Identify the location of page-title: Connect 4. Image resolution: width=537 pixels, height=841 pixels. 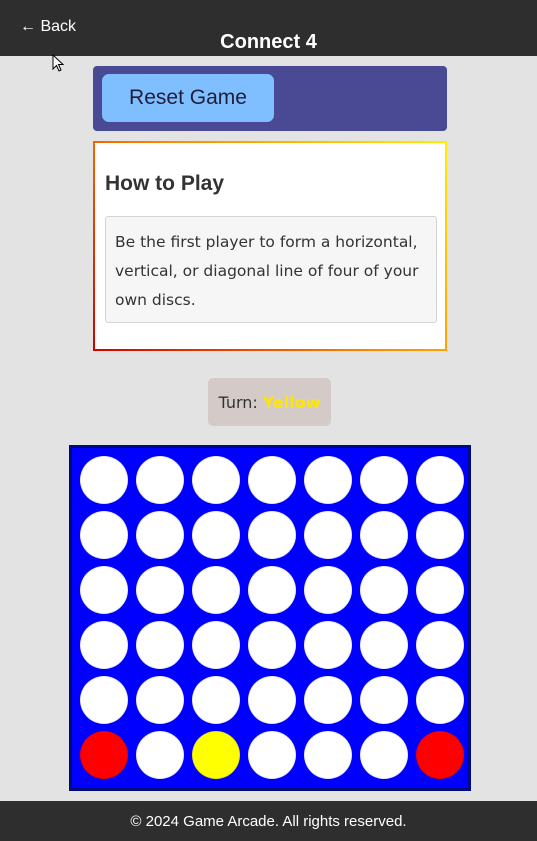
(268, 42).